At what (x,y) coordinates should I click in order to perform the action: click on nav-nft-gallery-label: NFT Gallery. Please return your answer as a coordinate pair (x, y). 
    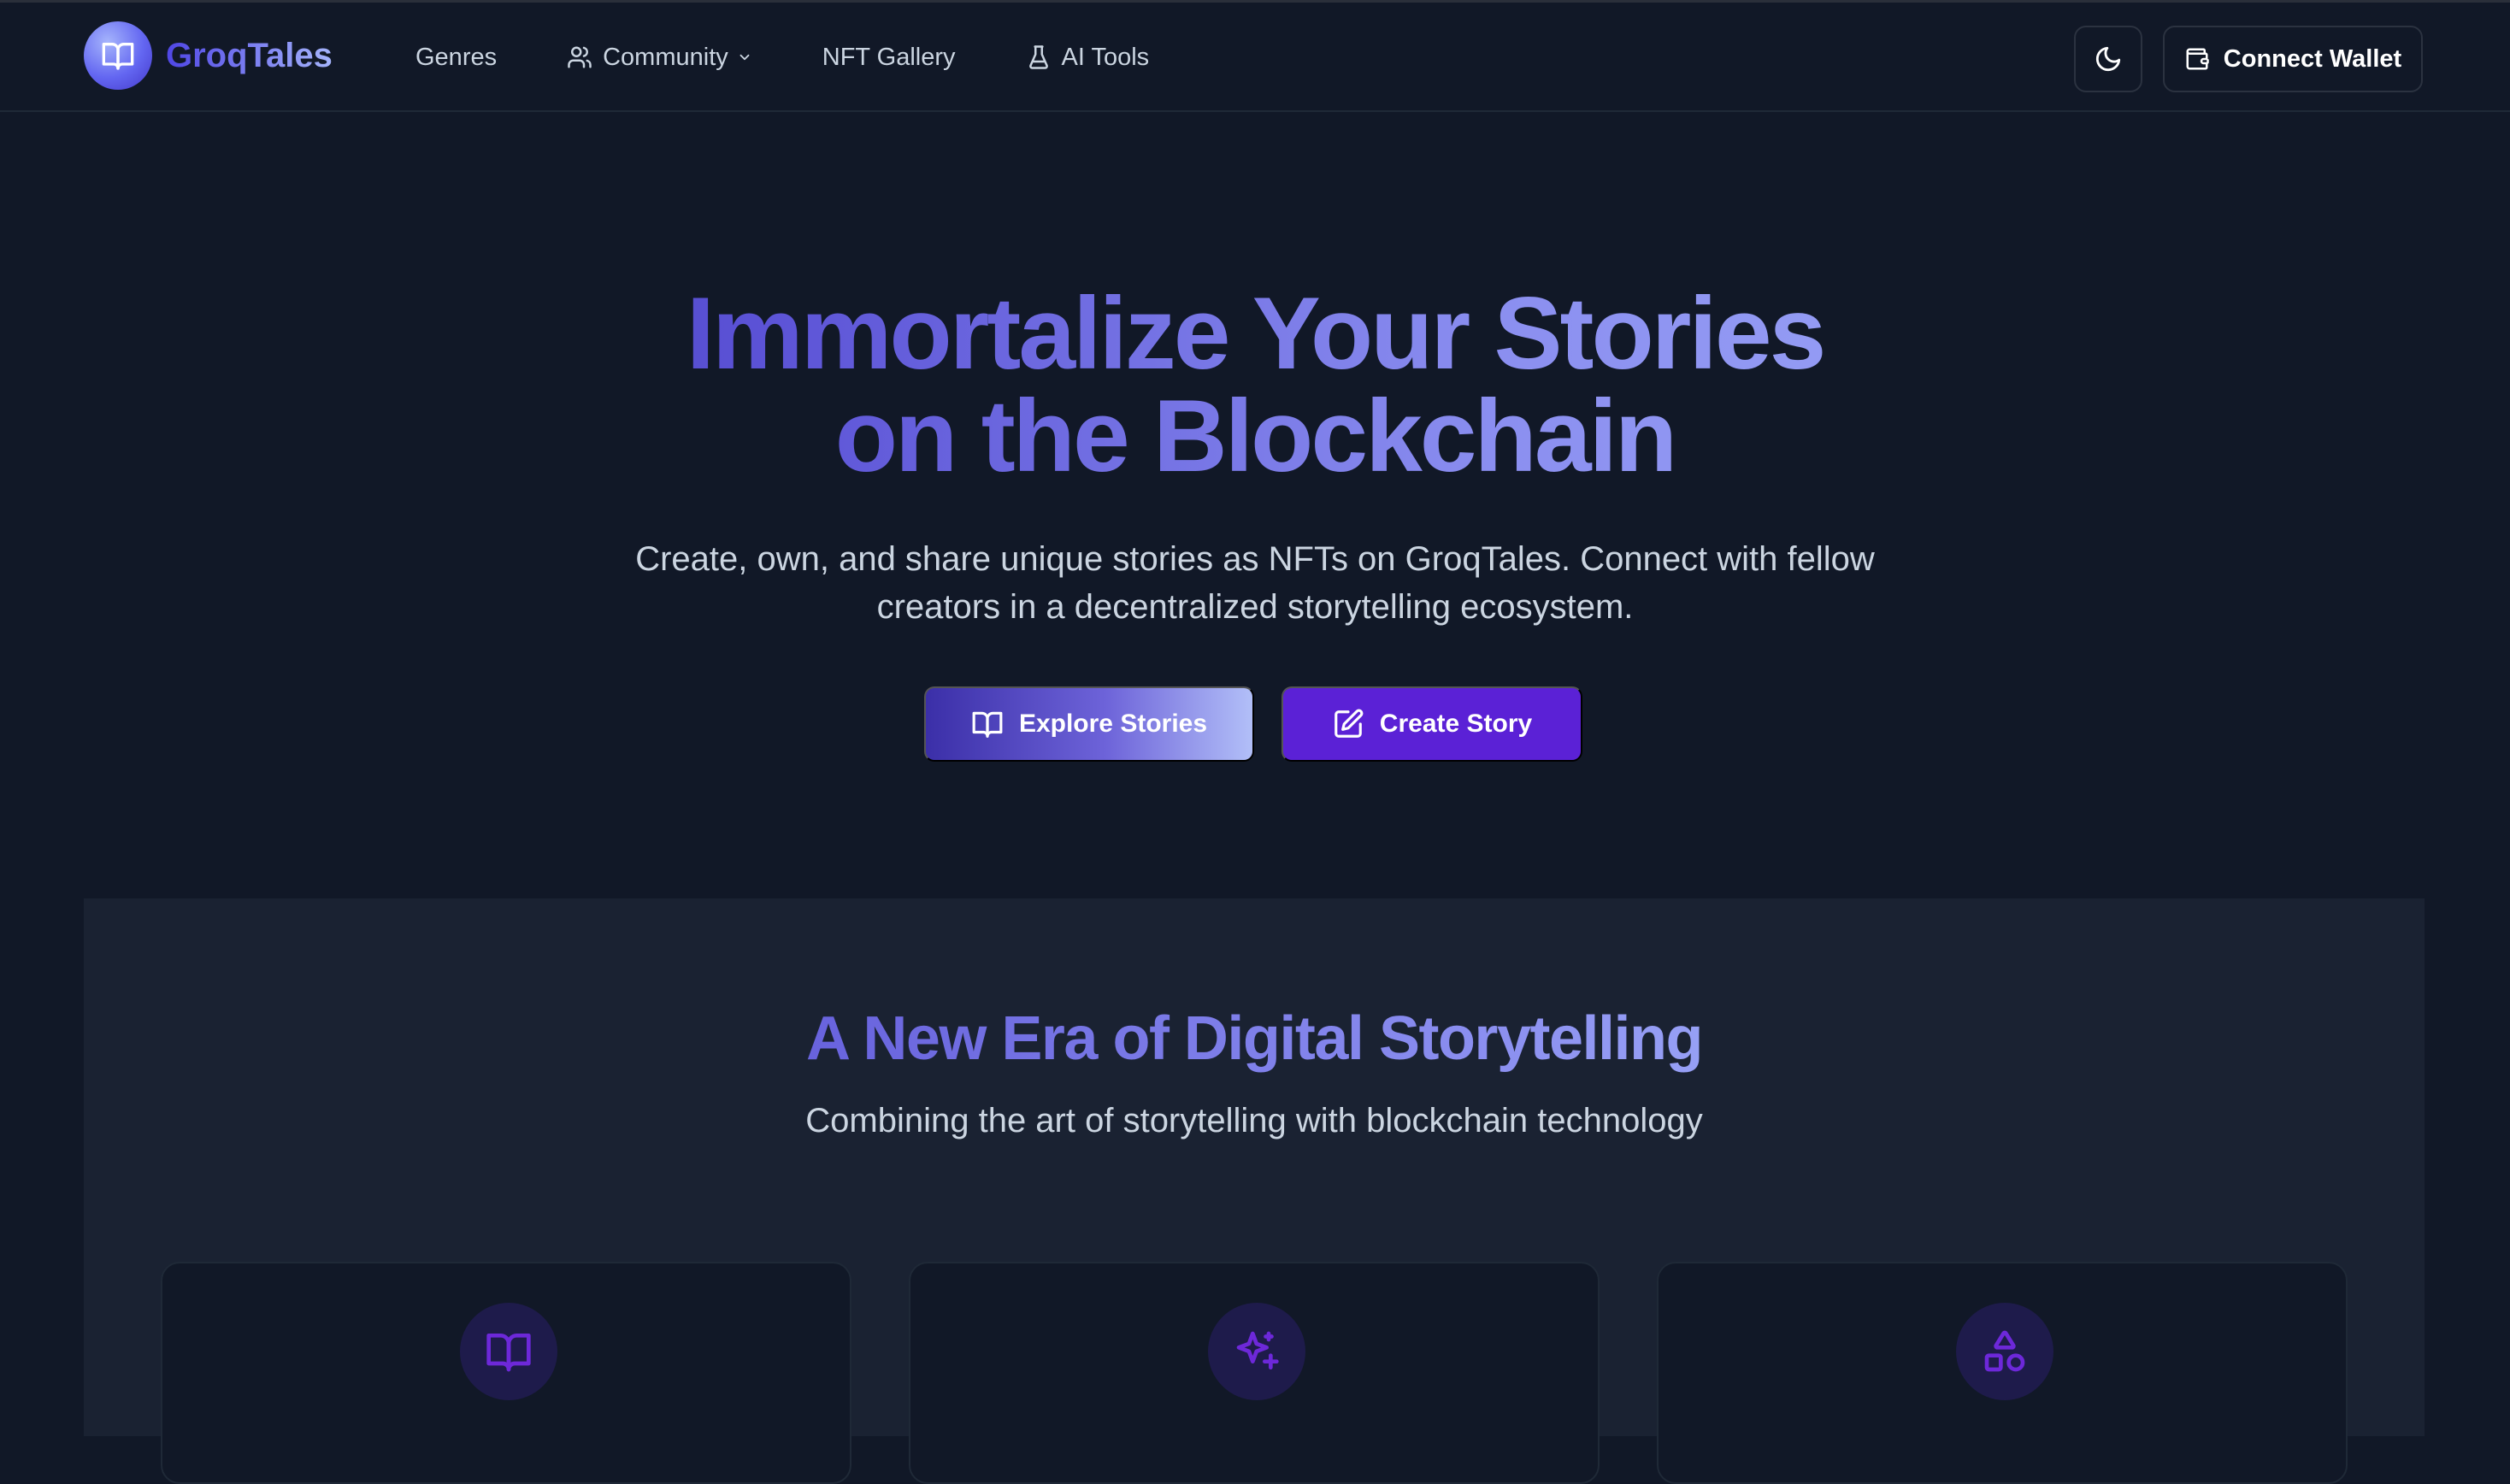
    Looking at the image, I should click on (889, 57).